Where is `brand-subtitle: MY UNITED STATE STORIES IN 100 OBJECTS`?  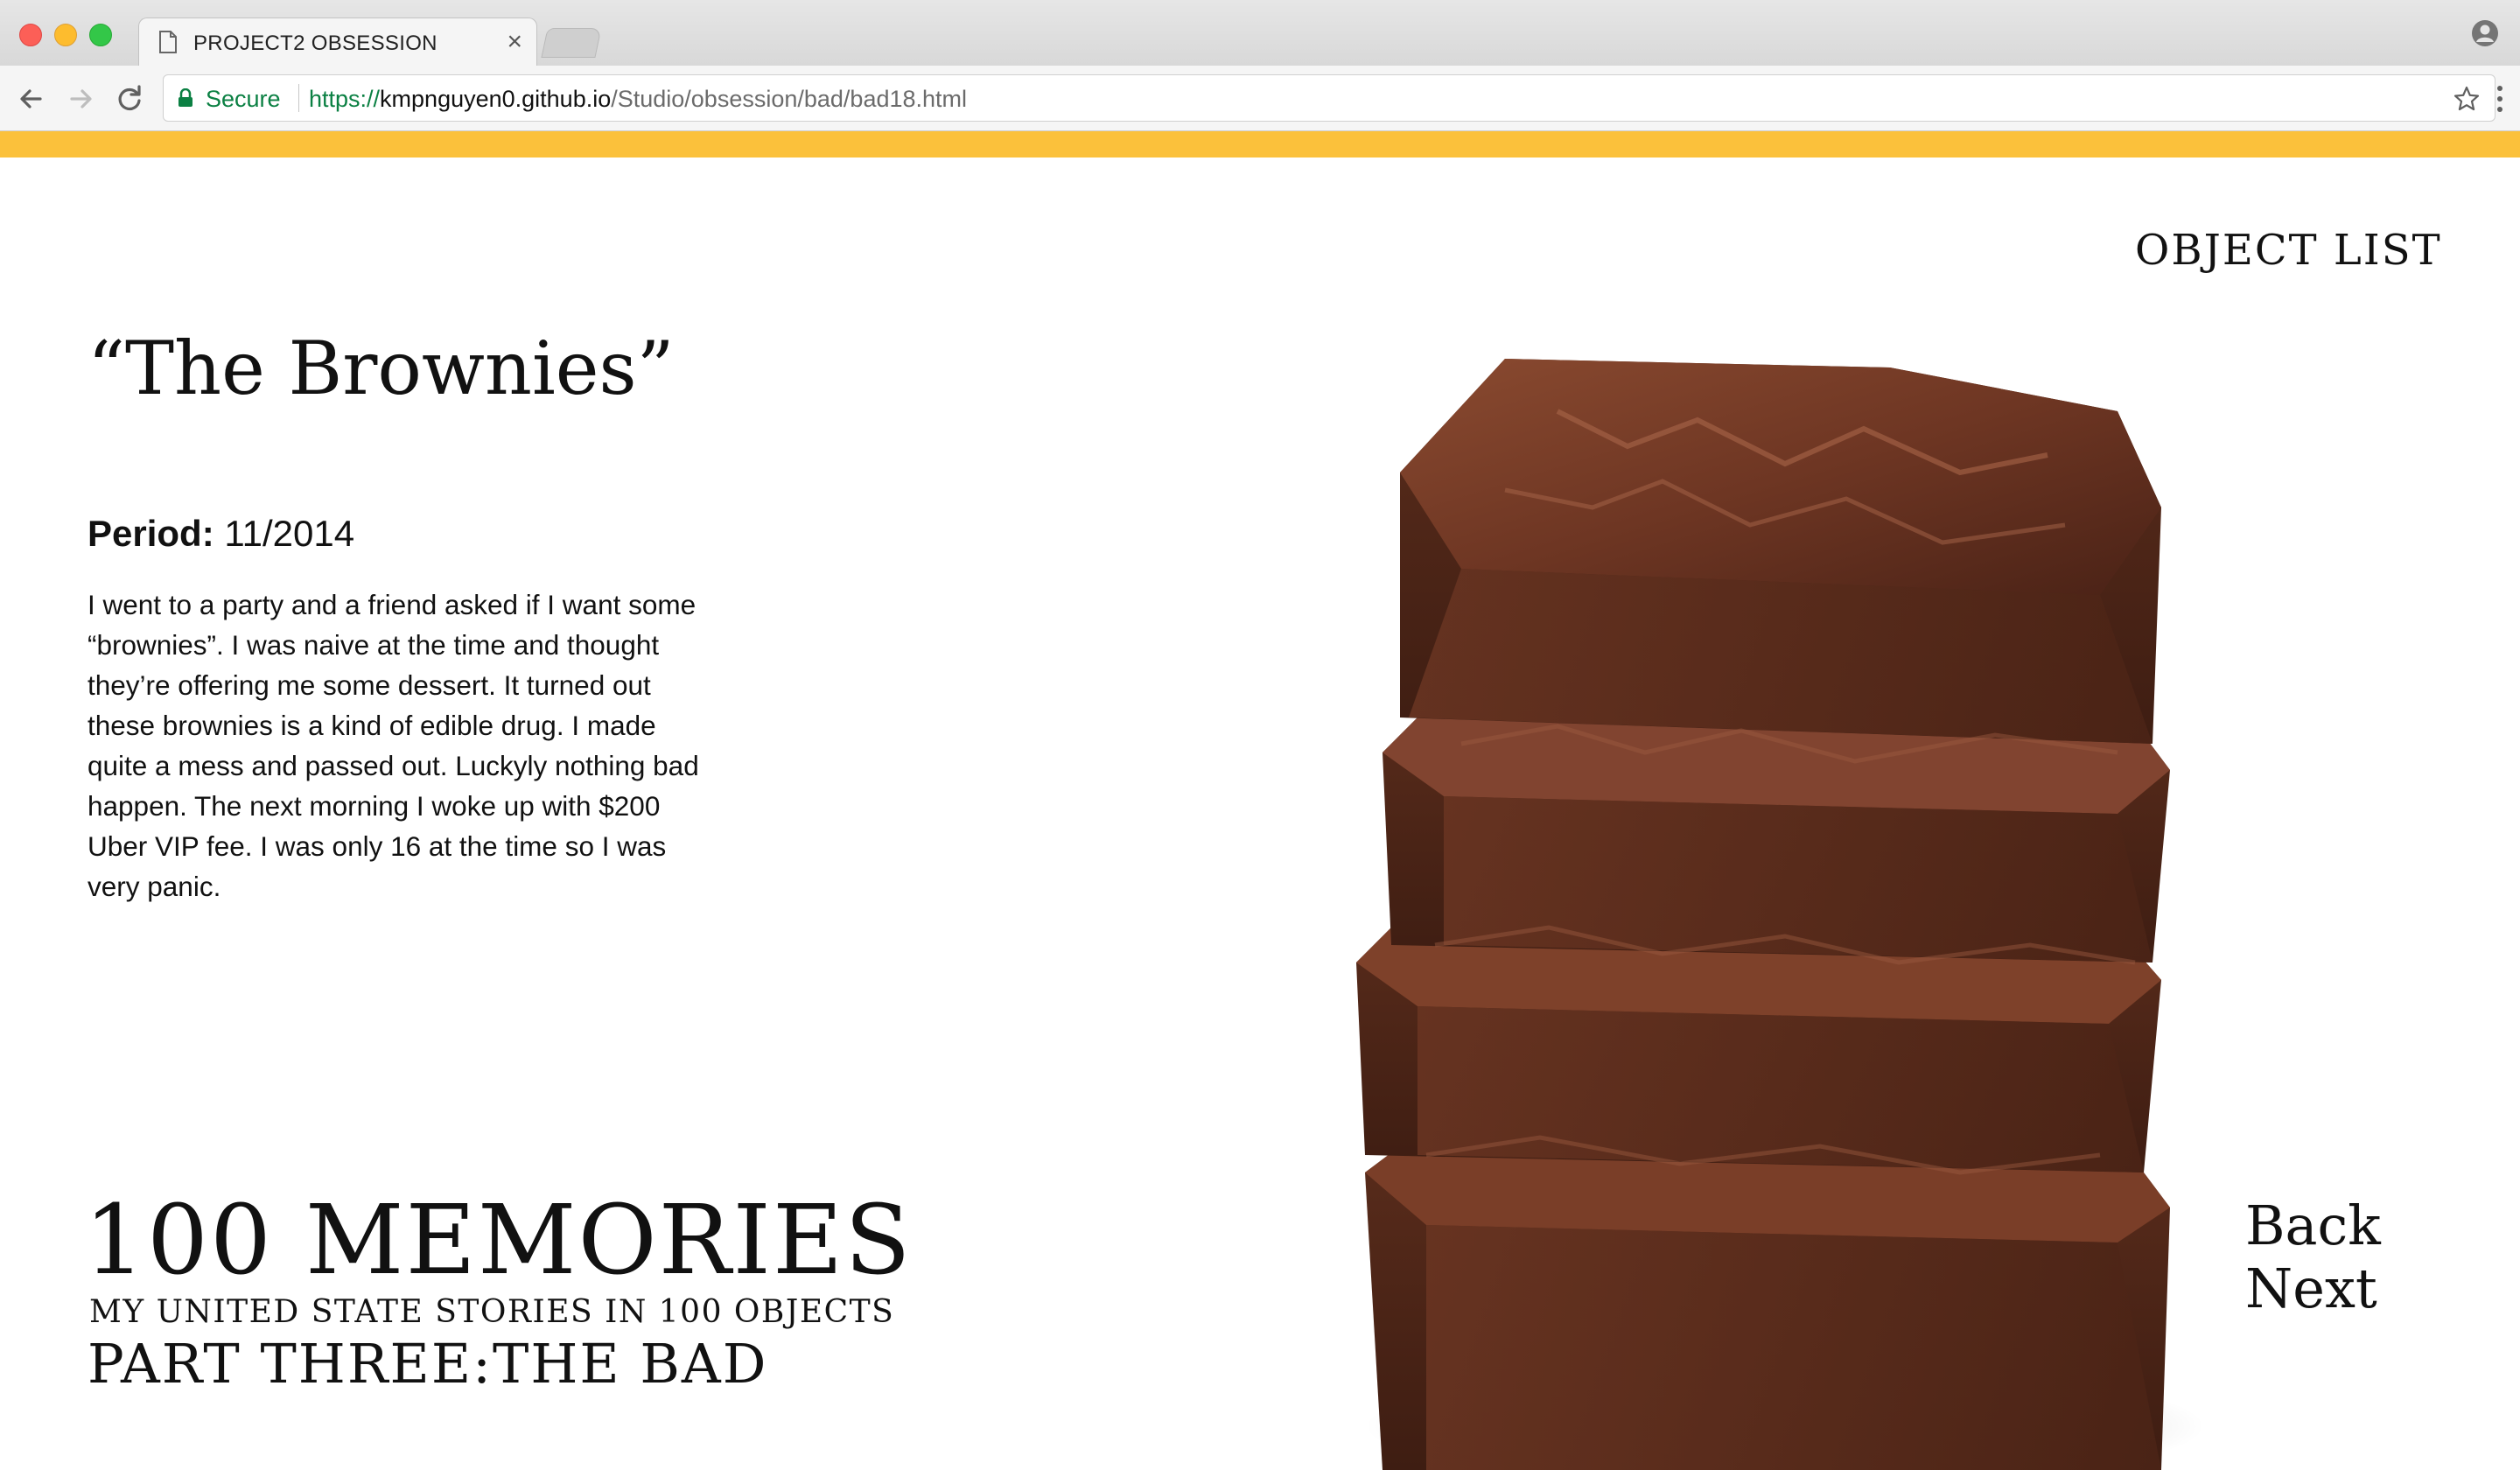
brand-subtitle: MY UNITED STATE STORIES IN 100 OBJECTS is located at coordinates (492, 1312).